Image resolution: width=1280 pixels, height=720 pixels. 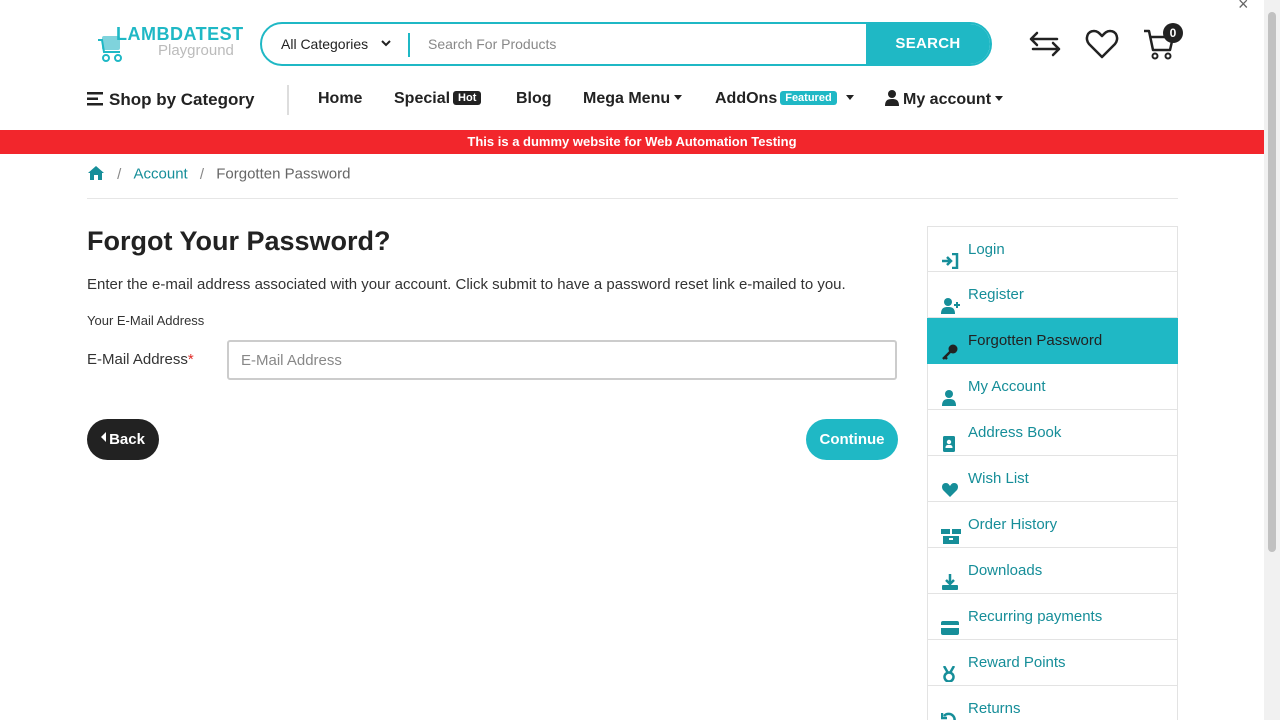 I want to click on breadcrumb: / Account / Forgotten Password, so click(x=218, y=176).